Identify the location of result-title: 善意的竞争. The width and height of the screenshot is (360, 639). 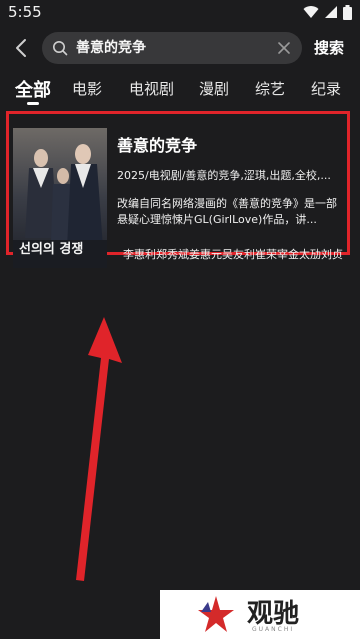
(157, 145).